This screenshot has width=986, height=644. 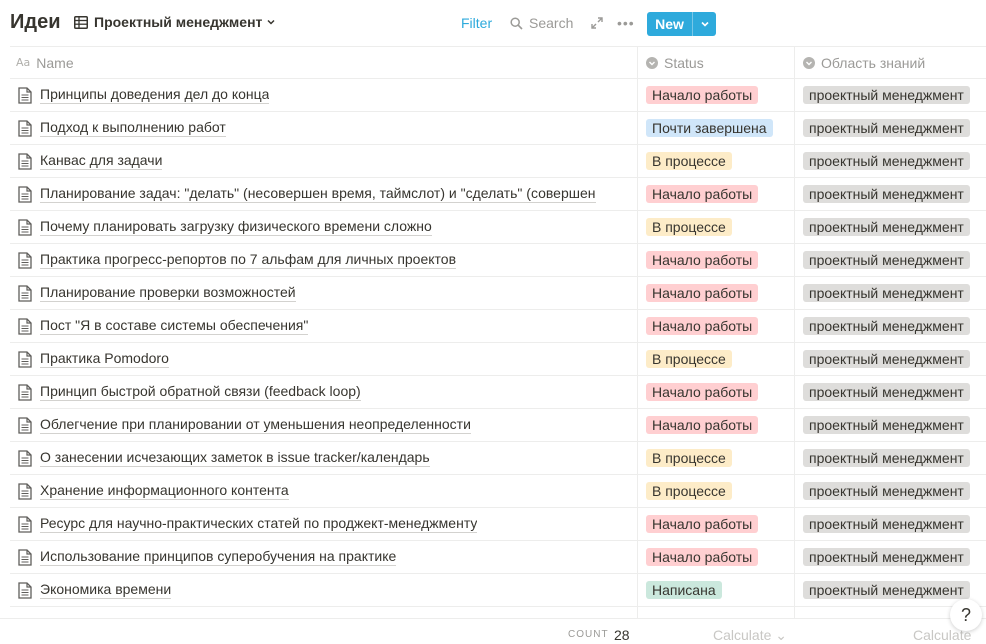 What do you see at coordinates (106, 590) in the screenshot?
I see `row-title-link: Экономика времени` at bounding box center [106, 590].